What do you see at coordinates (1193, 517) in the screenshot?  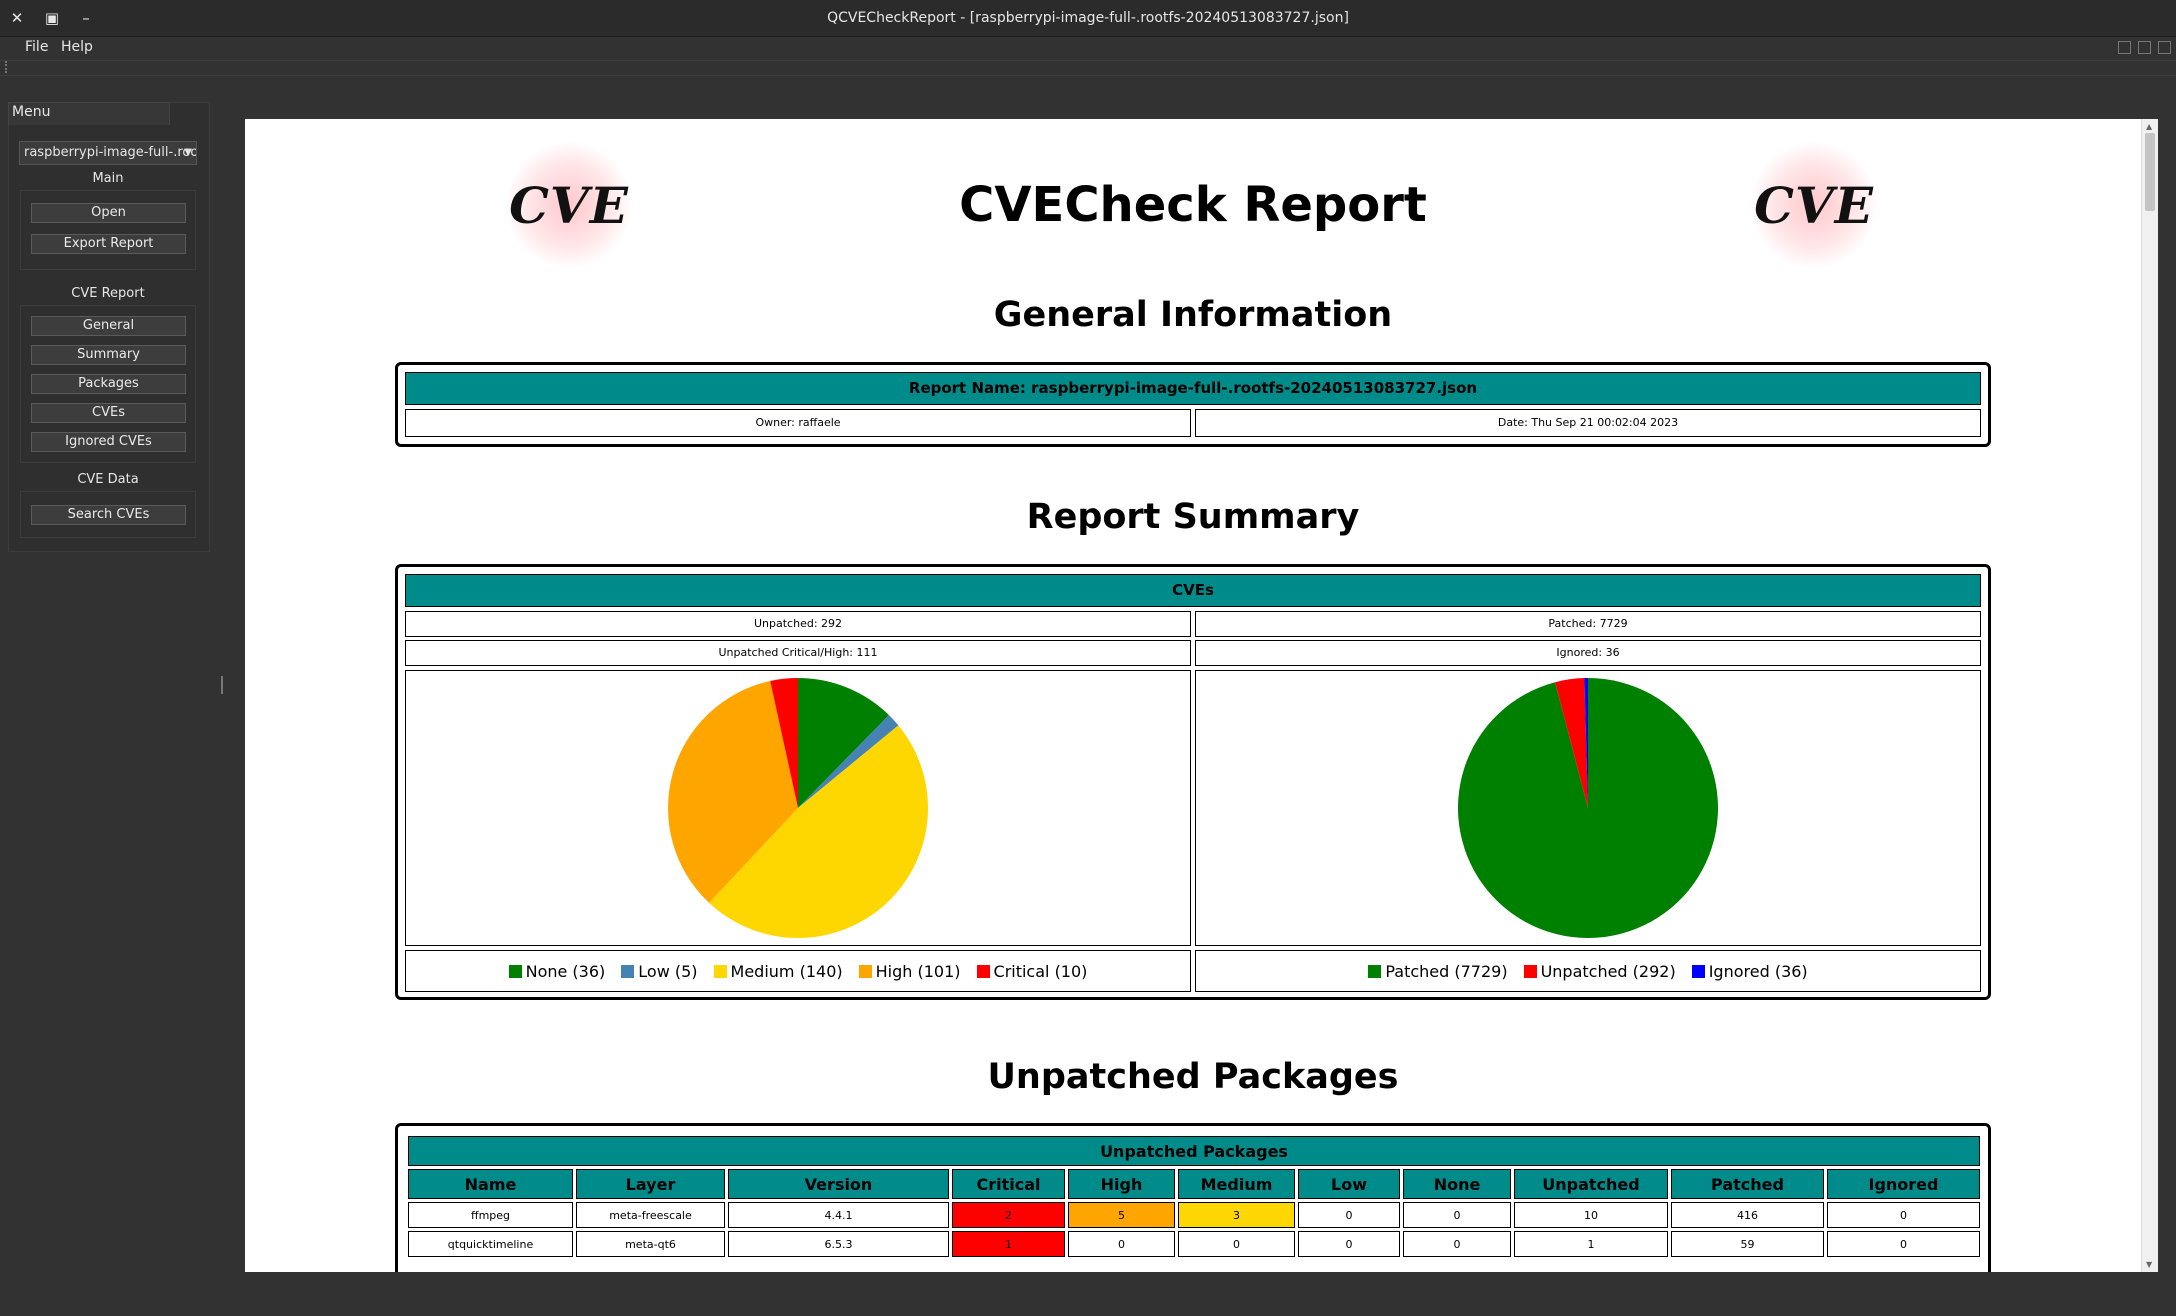 I see `summary-heading: Report Summary` at bounding box center [1193, 517].